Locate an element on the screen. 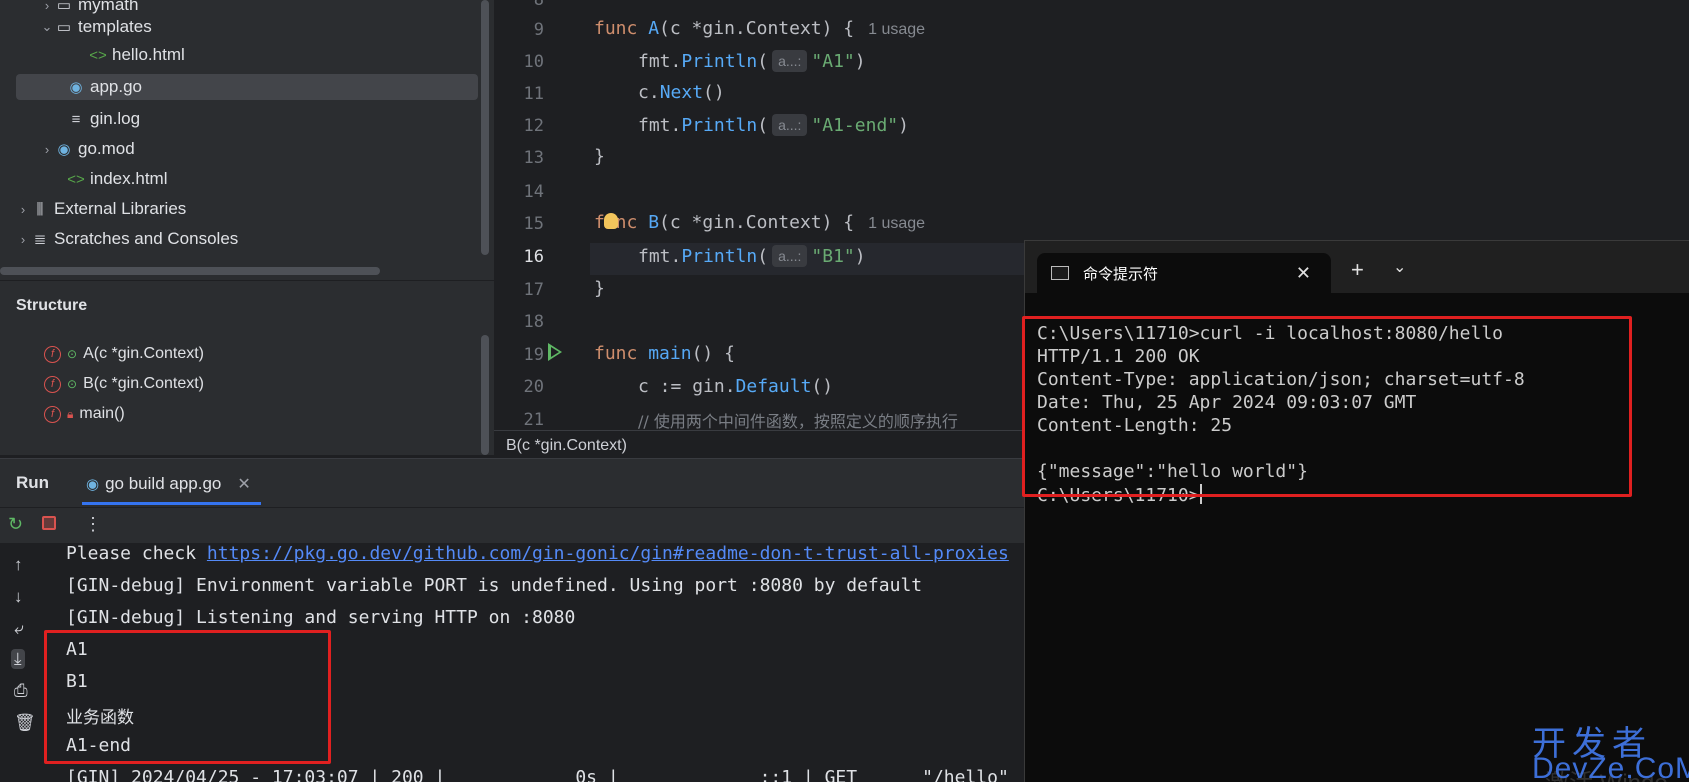 The image size is (1689, 782). line-number: 20 is located at coordinates (533, 387).